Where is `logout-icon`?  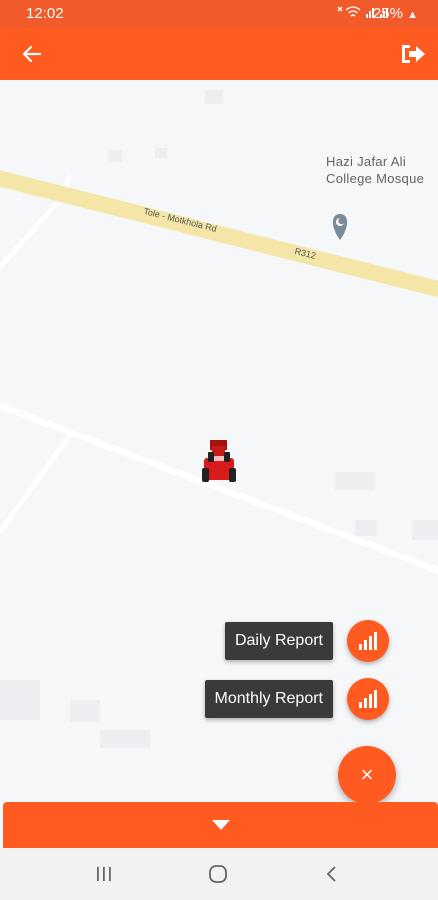 logout-icon is located at coordinates (413, 54).